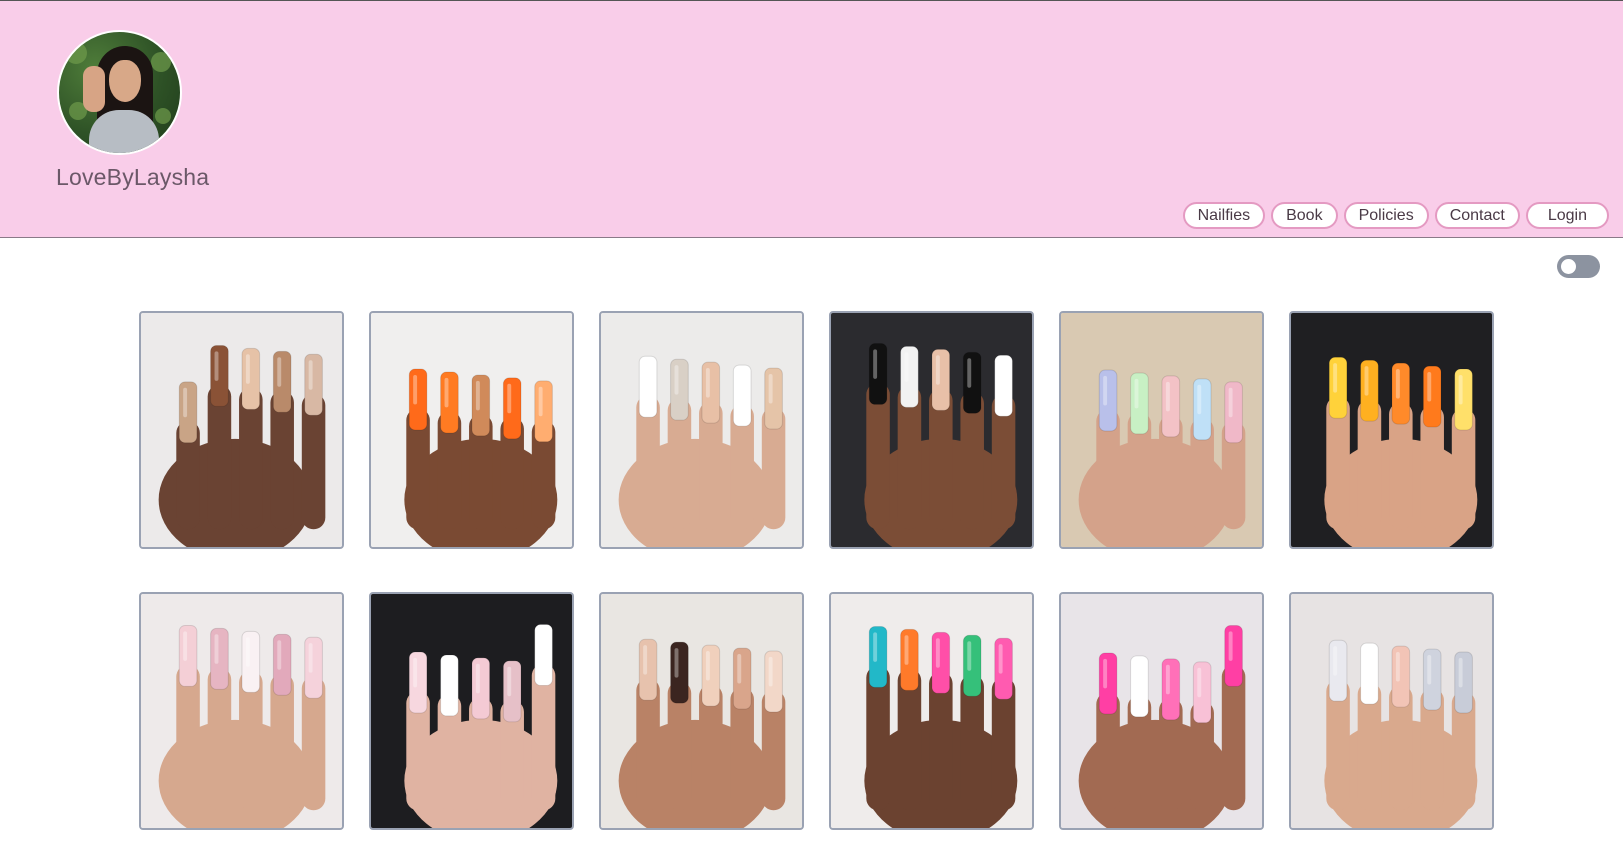  Describe the element at coordinates (1568, 266) in the screenshot. I see `toggle-knob` at that location.